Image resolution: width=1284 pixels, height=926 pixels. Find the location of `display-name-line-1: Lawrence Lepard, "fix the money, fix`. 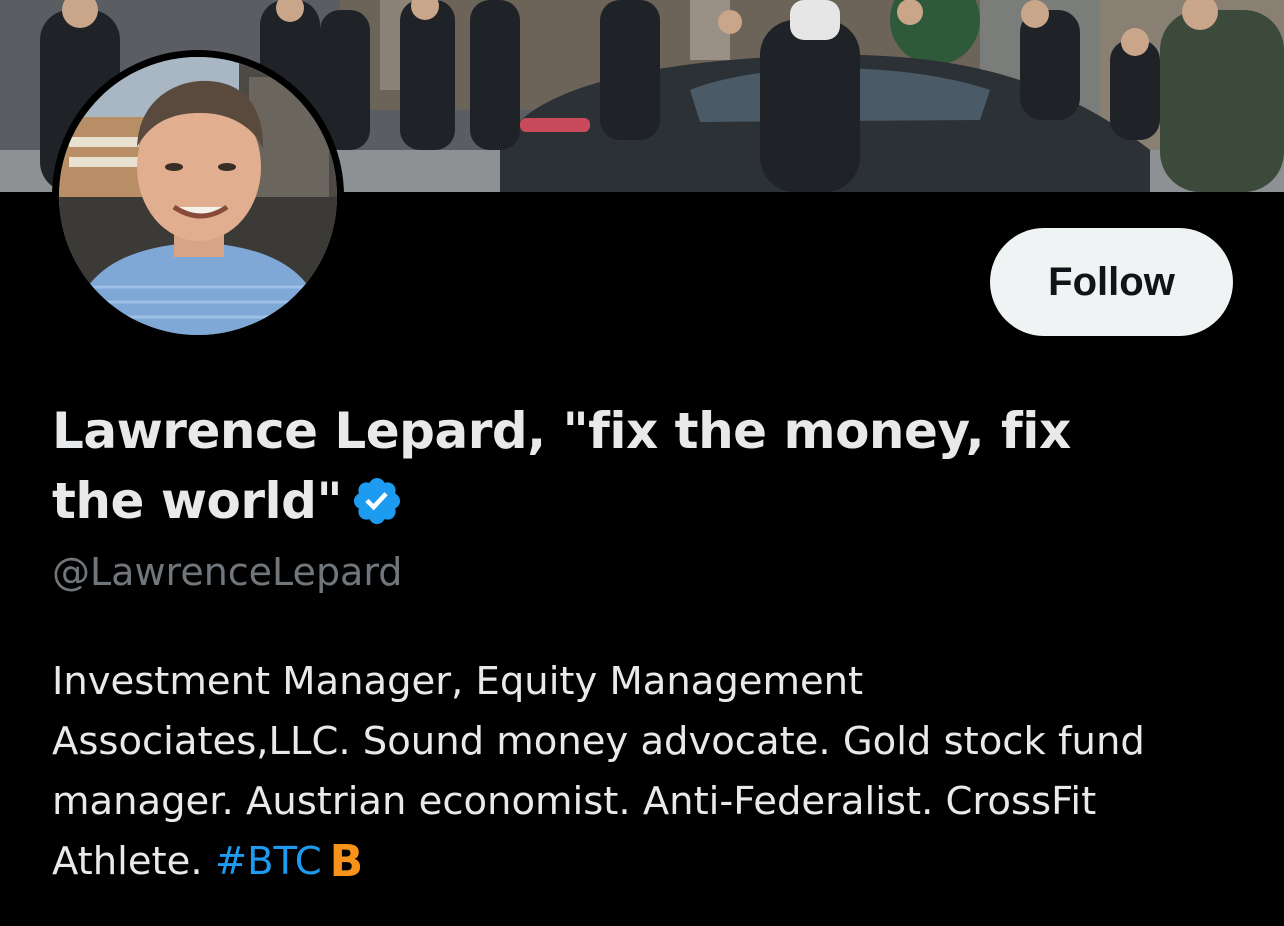

display-name-line-1: Lawrence Lepard, "fix the money, fix is located at coordinates (561, 431).